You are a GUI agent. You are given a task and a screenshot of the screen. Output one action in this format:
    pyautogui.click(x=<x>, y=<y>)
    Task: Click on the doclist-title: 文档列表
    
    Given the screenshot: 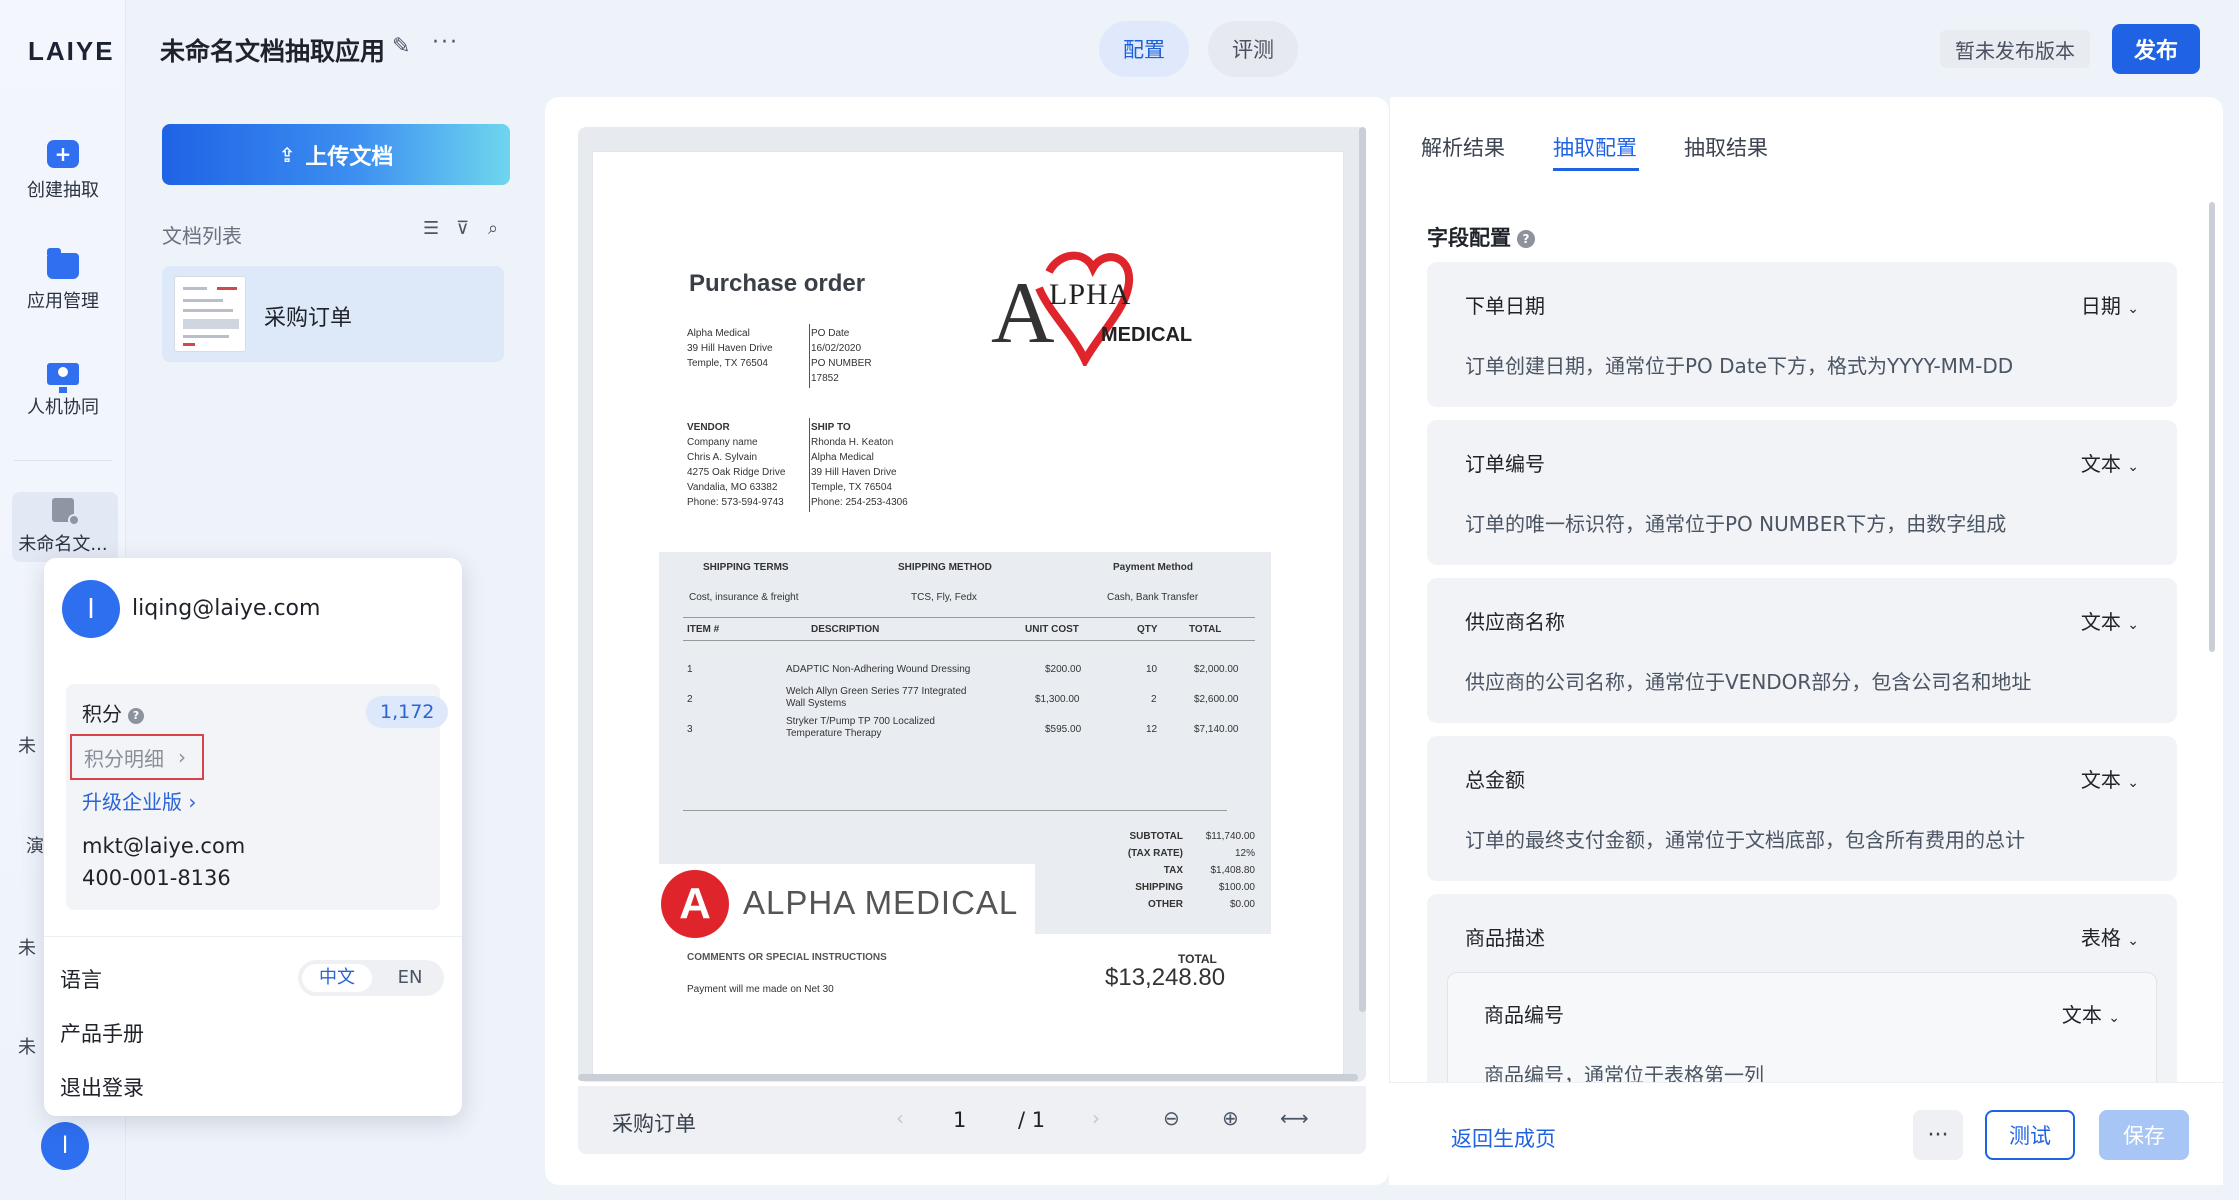 What is the action you would take?
    pyautogui.click(x=202, y=236)
    